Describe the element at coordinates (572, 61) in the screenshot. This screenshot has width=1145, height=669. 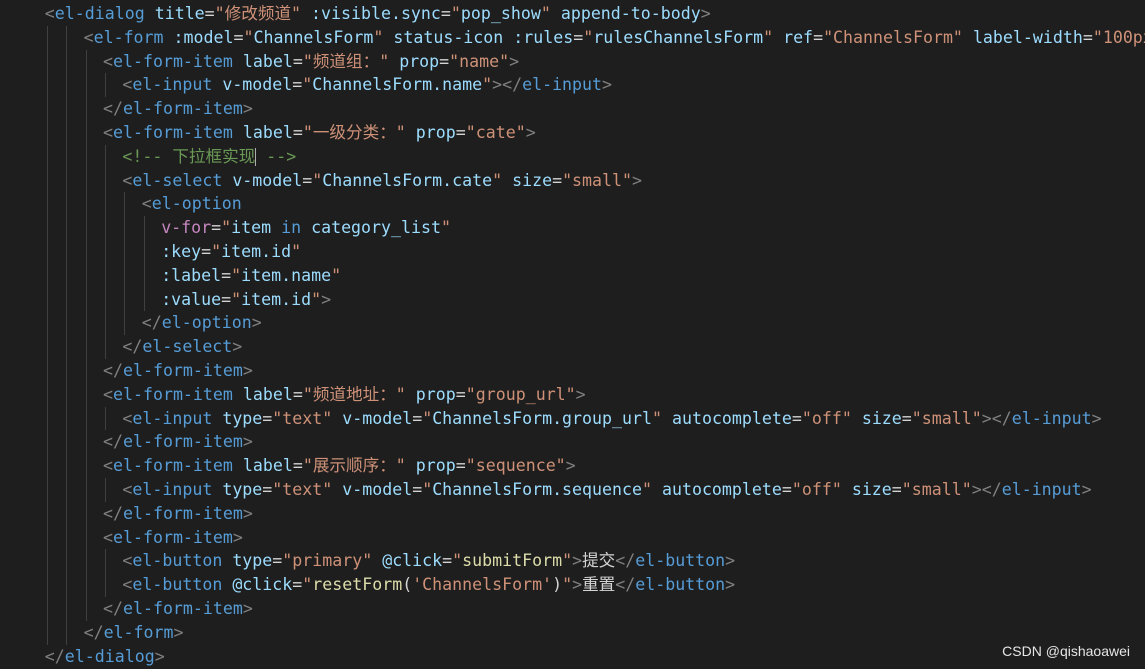
I see `code-line: <el-form-item label="频道组：" prop="name">` at that location.